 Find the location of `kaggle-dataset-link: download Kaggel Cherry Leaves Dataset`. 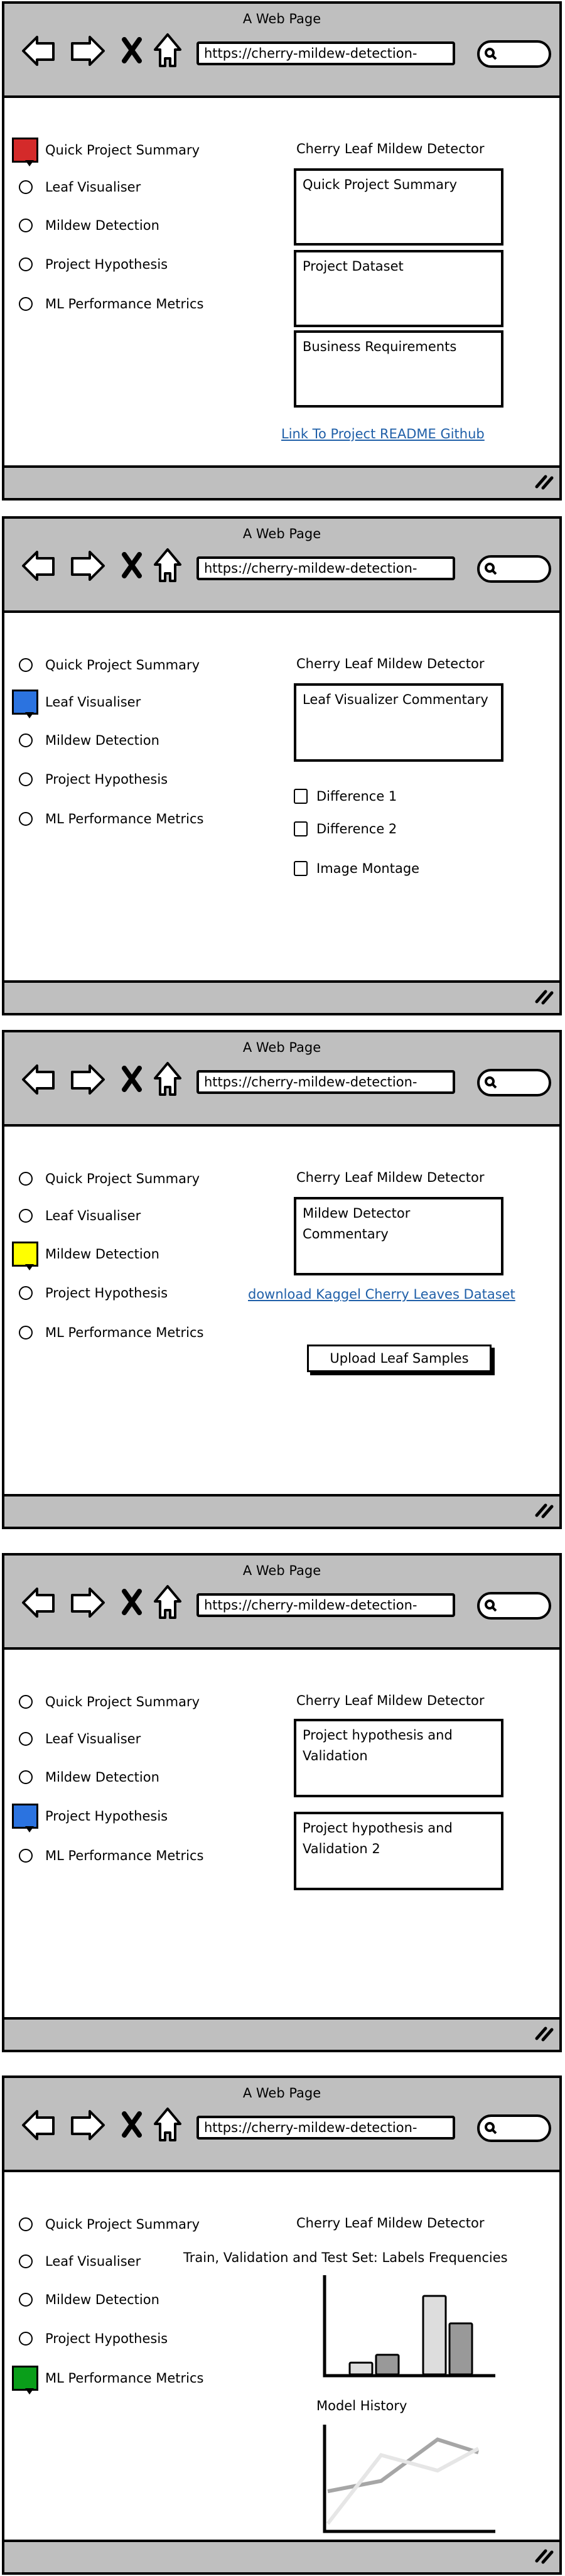

kaggle-dataset-link: download Kaggel Cherry Leaves Dataset is located at coordinates (381, 1294).